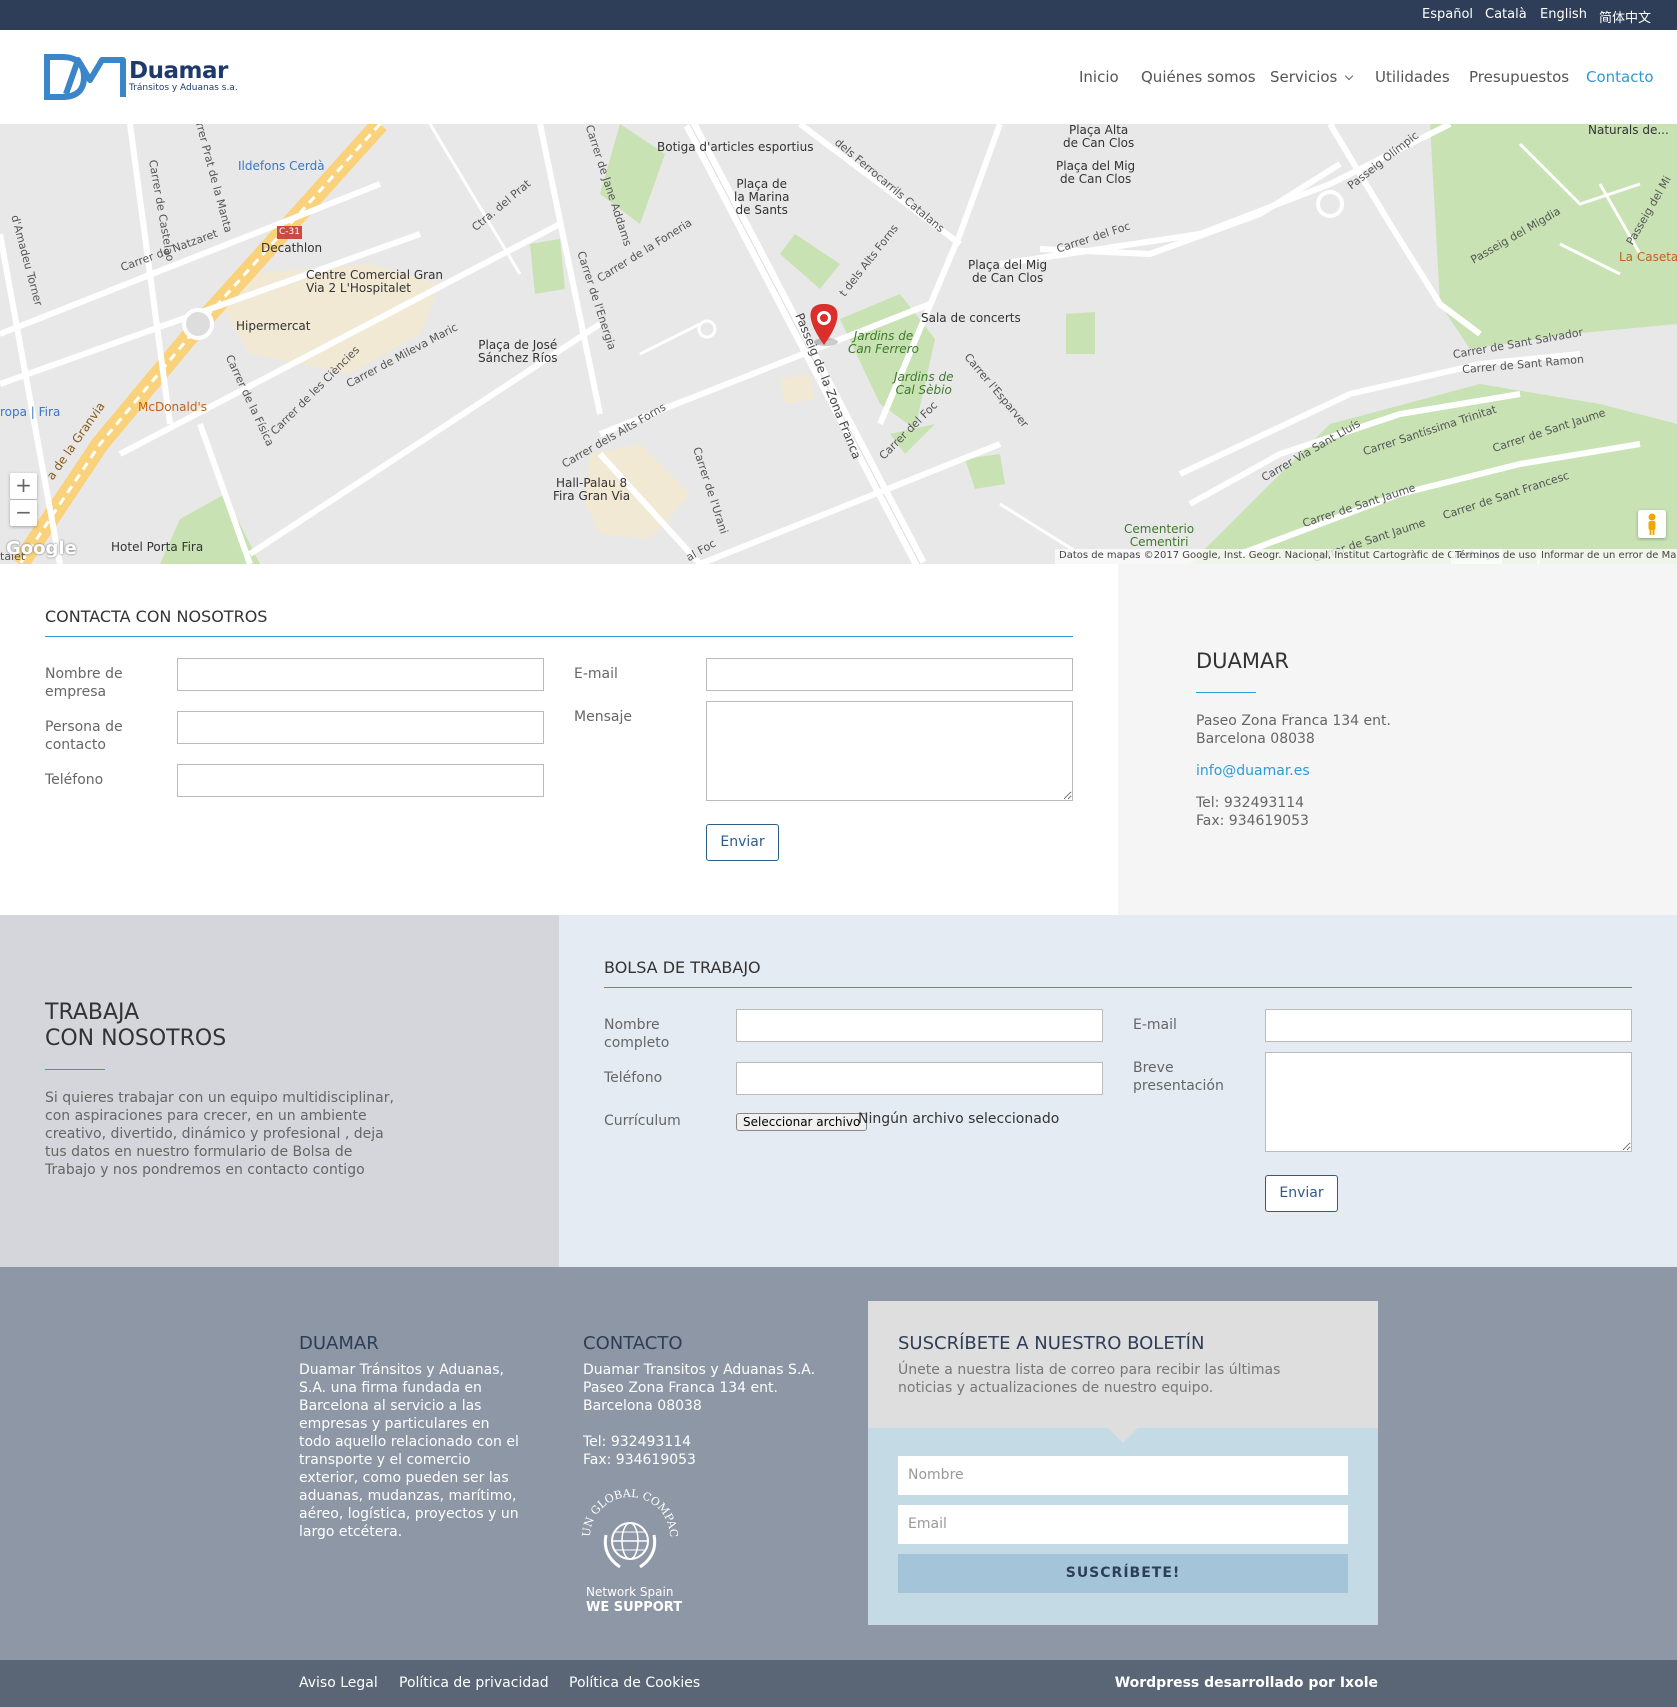 The height and width of the screenshot is (1707, 1677). I want to click on phone-input, so click(360, 780).